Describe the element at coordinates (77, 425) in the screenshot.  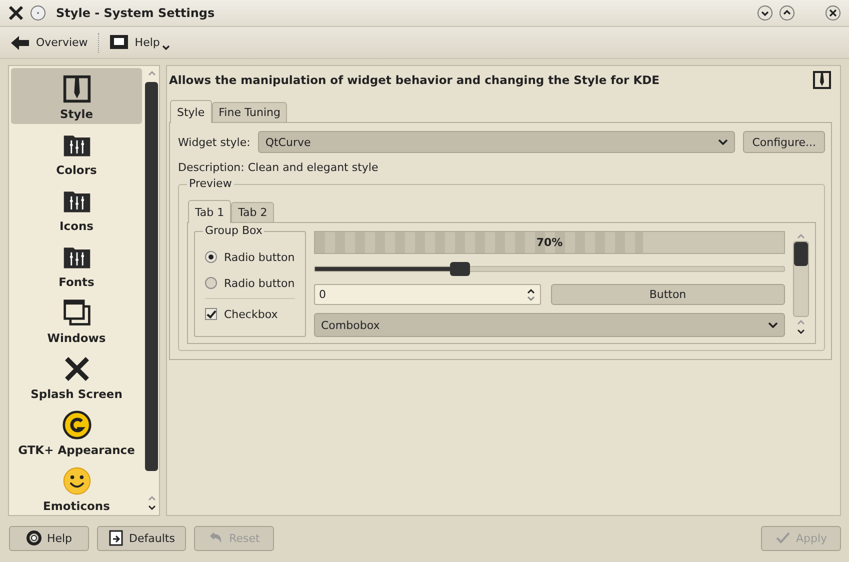
I see `gtk-logo-icon` at that location.